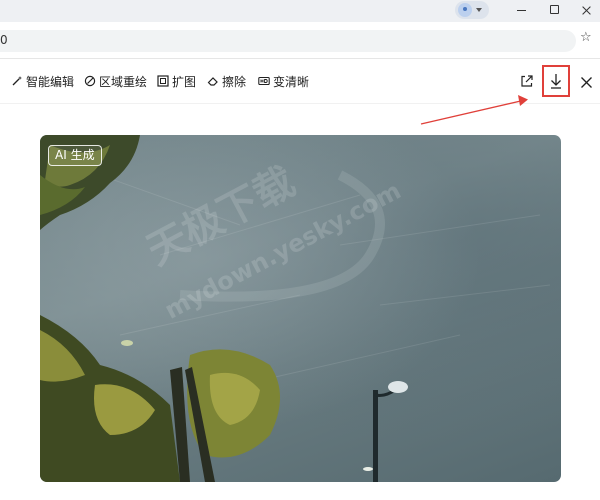  Describe the element at coordinates (521, 11) in the screenshot. I see `minimize-button` at that location.